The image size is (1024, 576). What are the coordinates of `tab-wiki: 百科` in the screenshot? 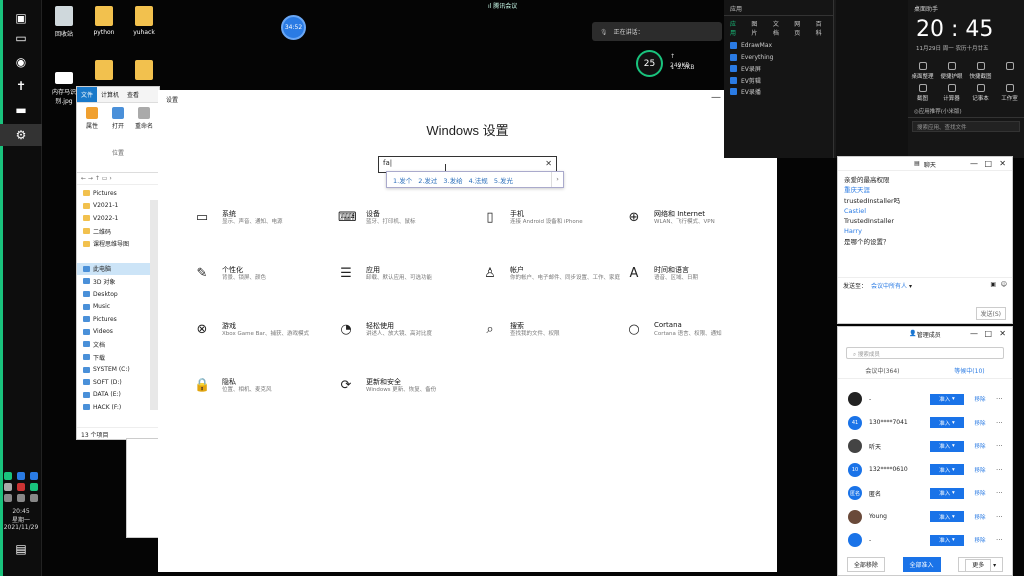 It's located at (821, 28).